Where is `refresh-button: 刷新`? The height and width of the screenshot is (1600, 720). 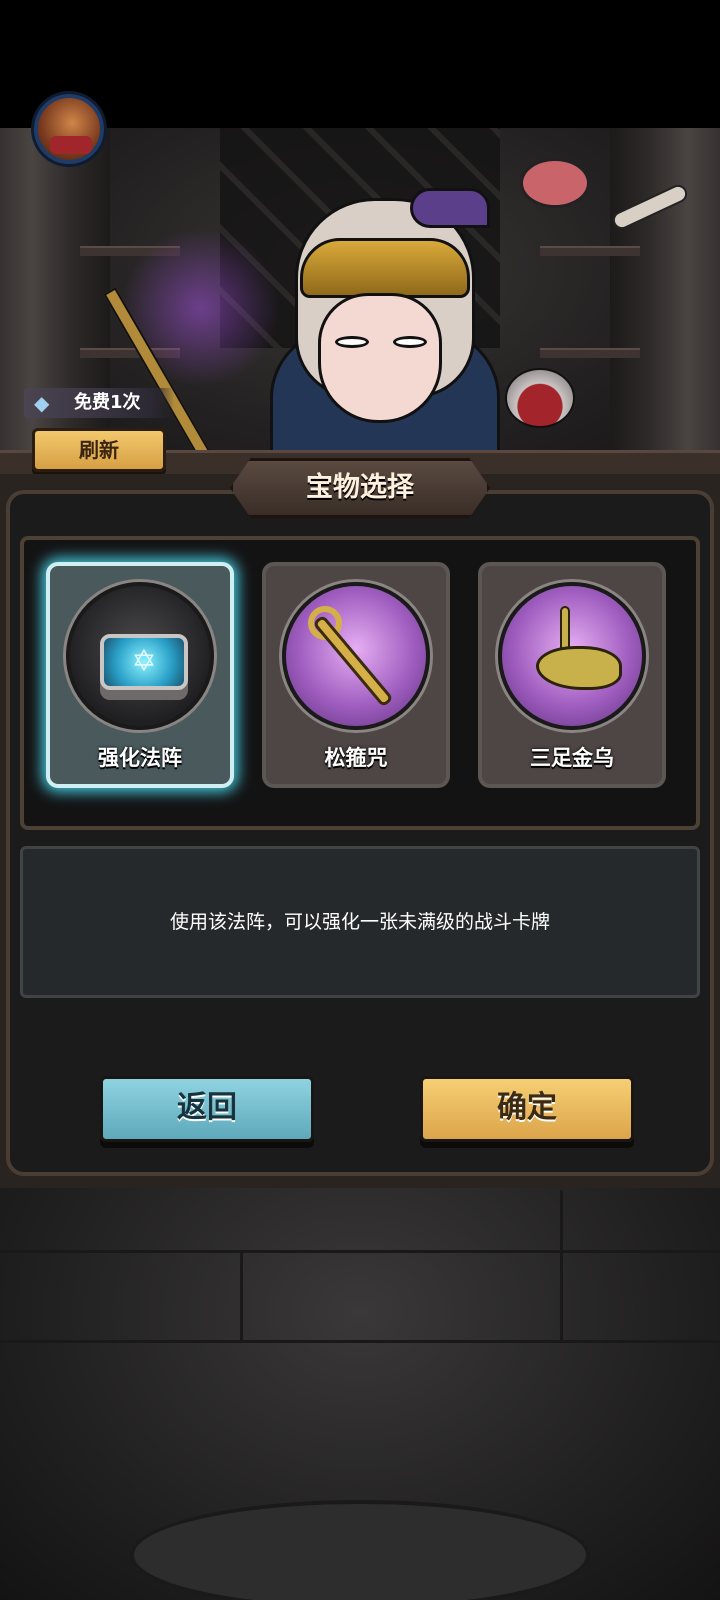 refresh-button: 刷新 is located at coordinates (99, 450).